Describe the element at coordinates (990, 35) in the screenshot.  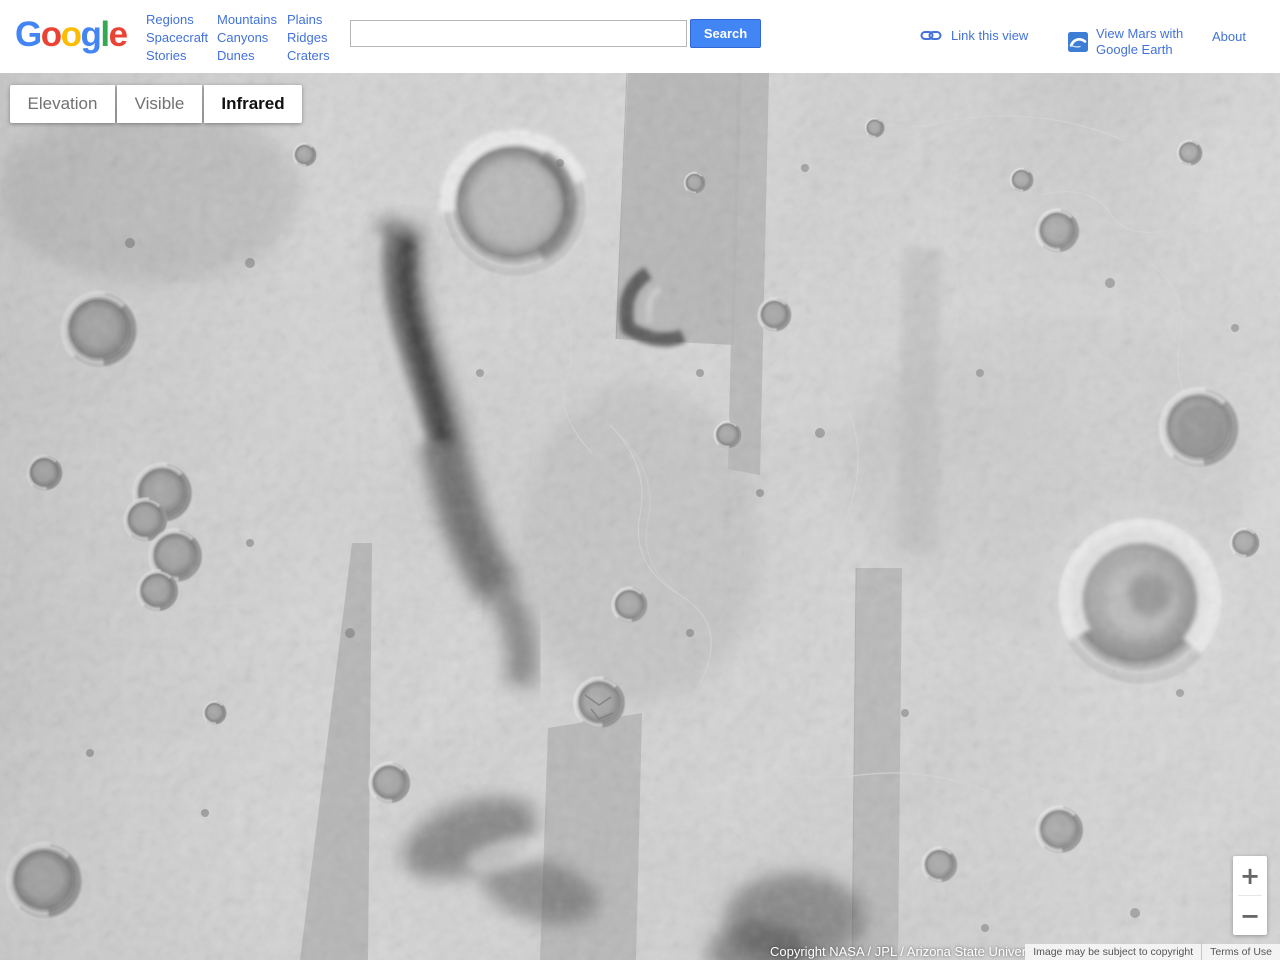
I see `link-this-view-label: Link this view` at that location.